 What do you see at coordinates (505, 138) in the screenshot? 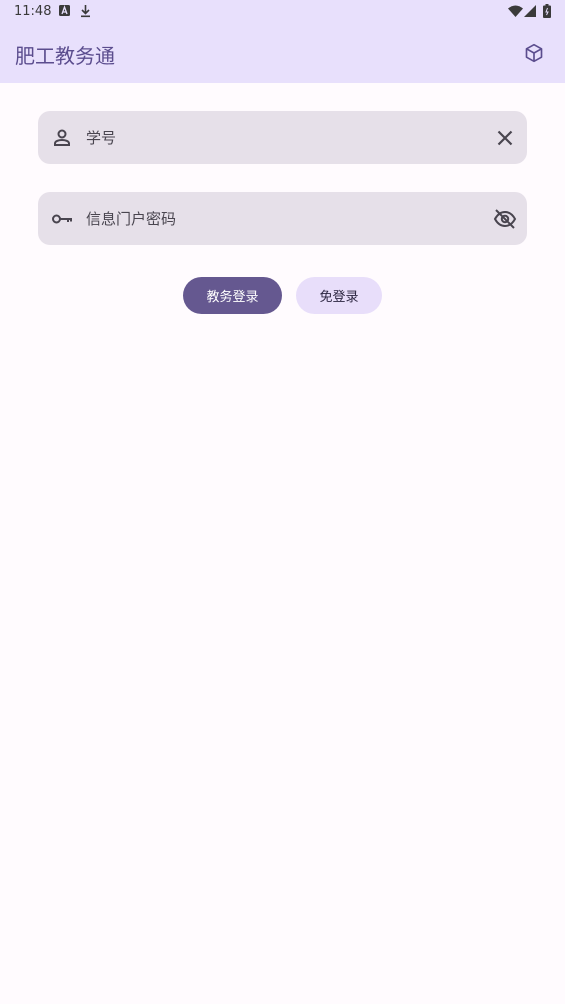
I see `clear-icon` at bounding box center [505, 138].